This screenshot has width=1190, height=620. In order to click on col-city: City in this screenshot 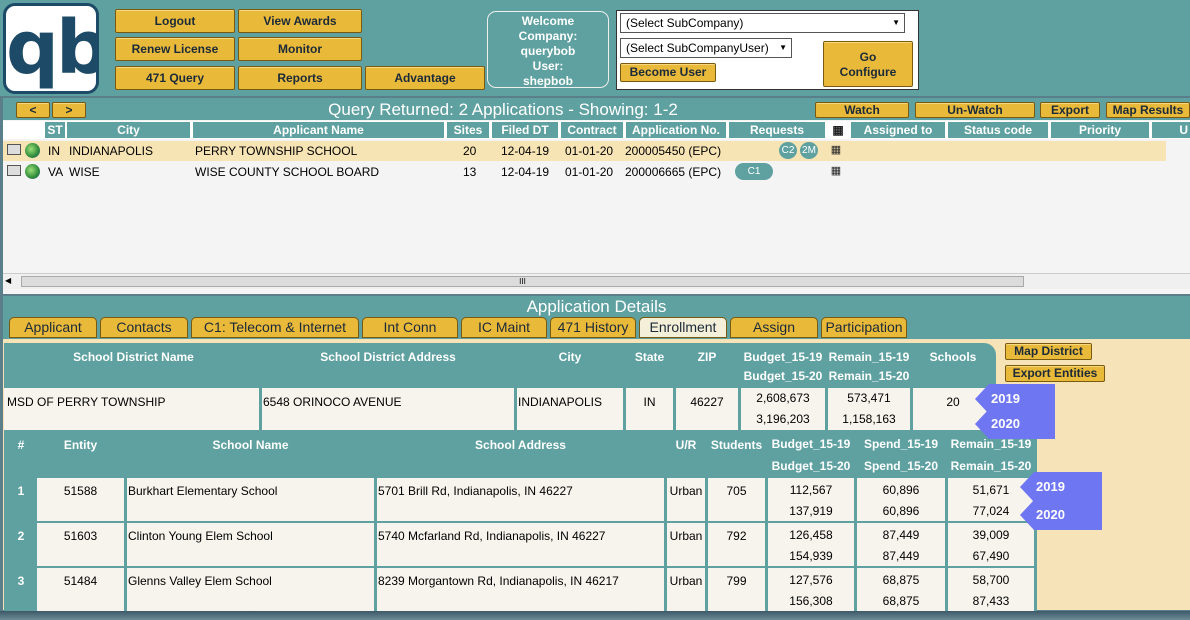, I will do `click(128, 130)`.